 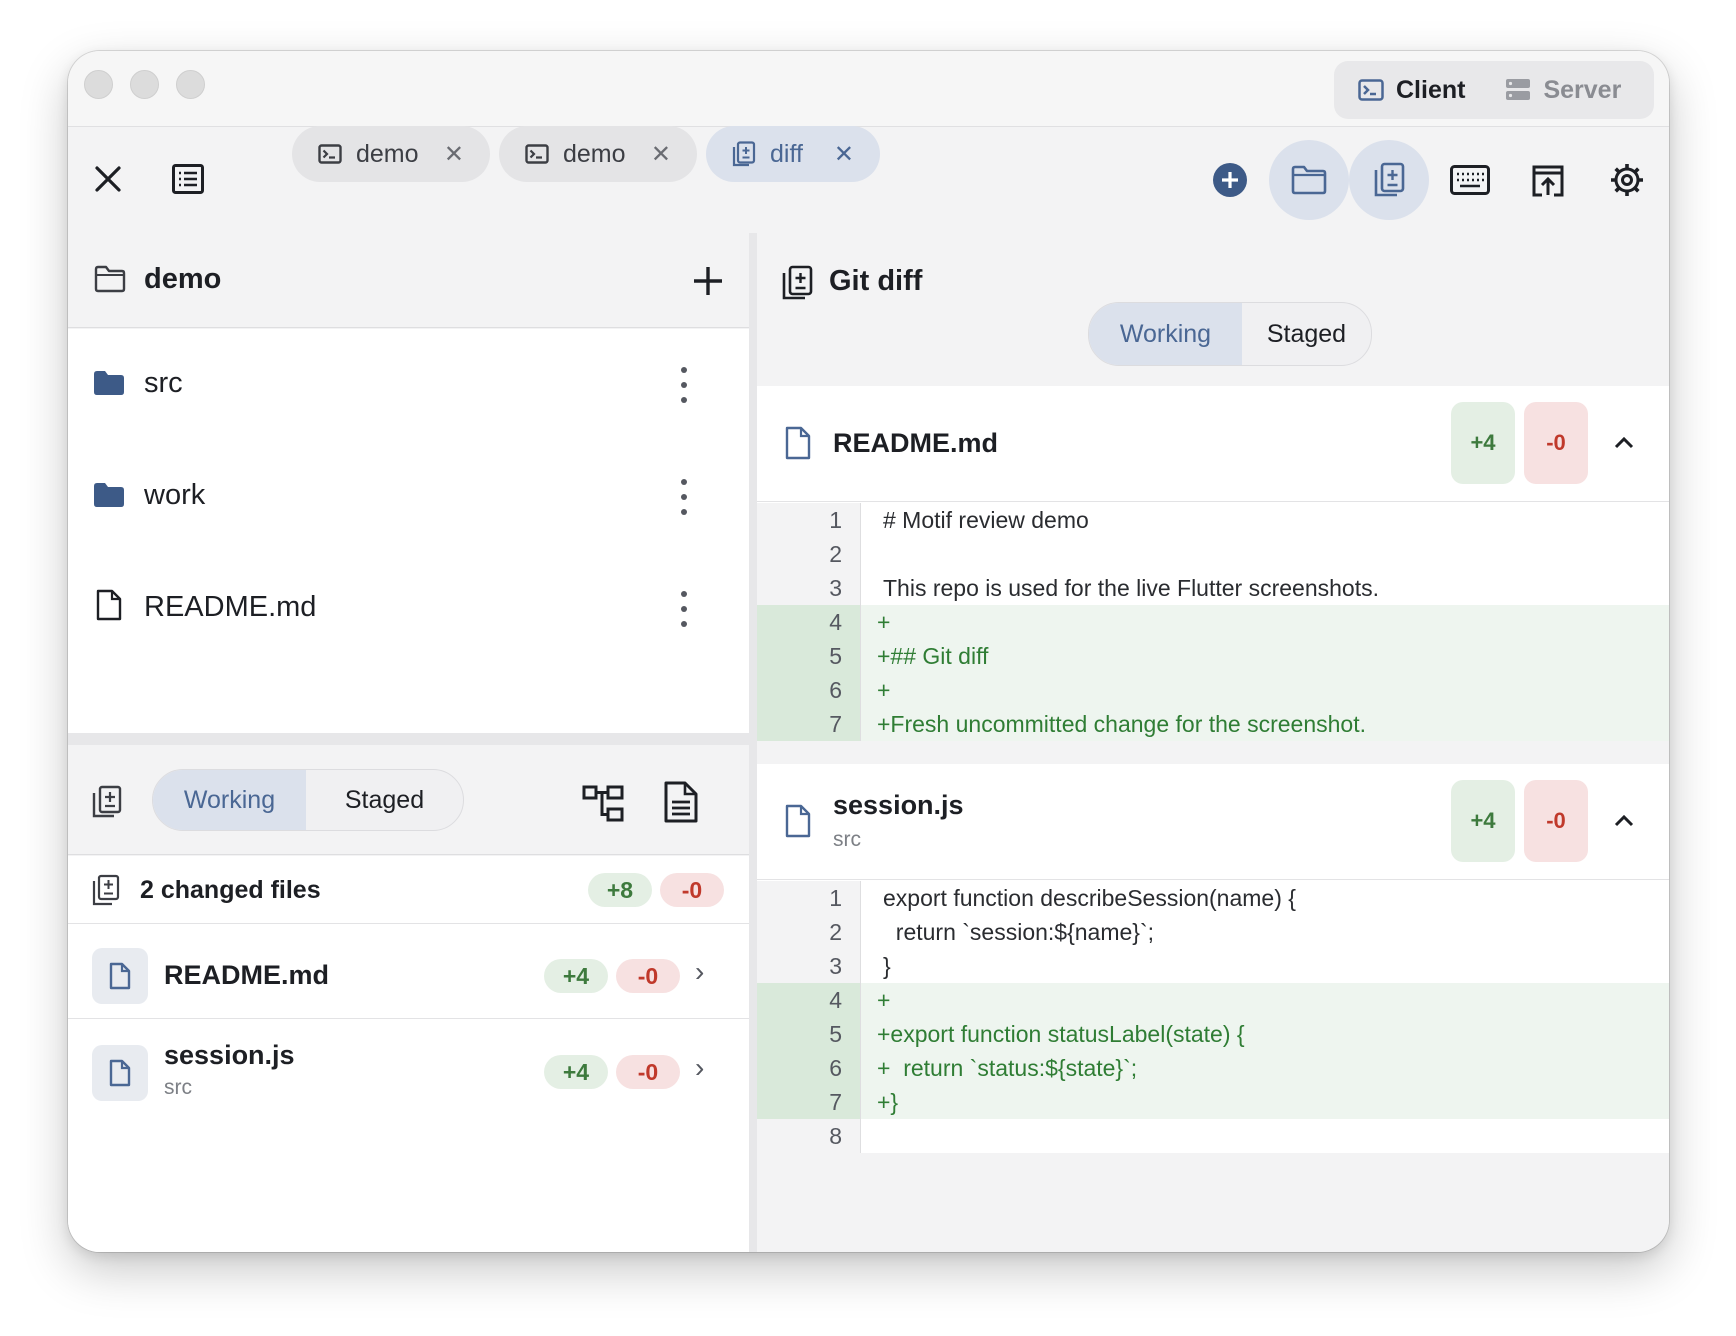 What do you see at coordinates (809, 656) in the screenshot?
I see `line-number: 5` at bounding box center [809, 656].